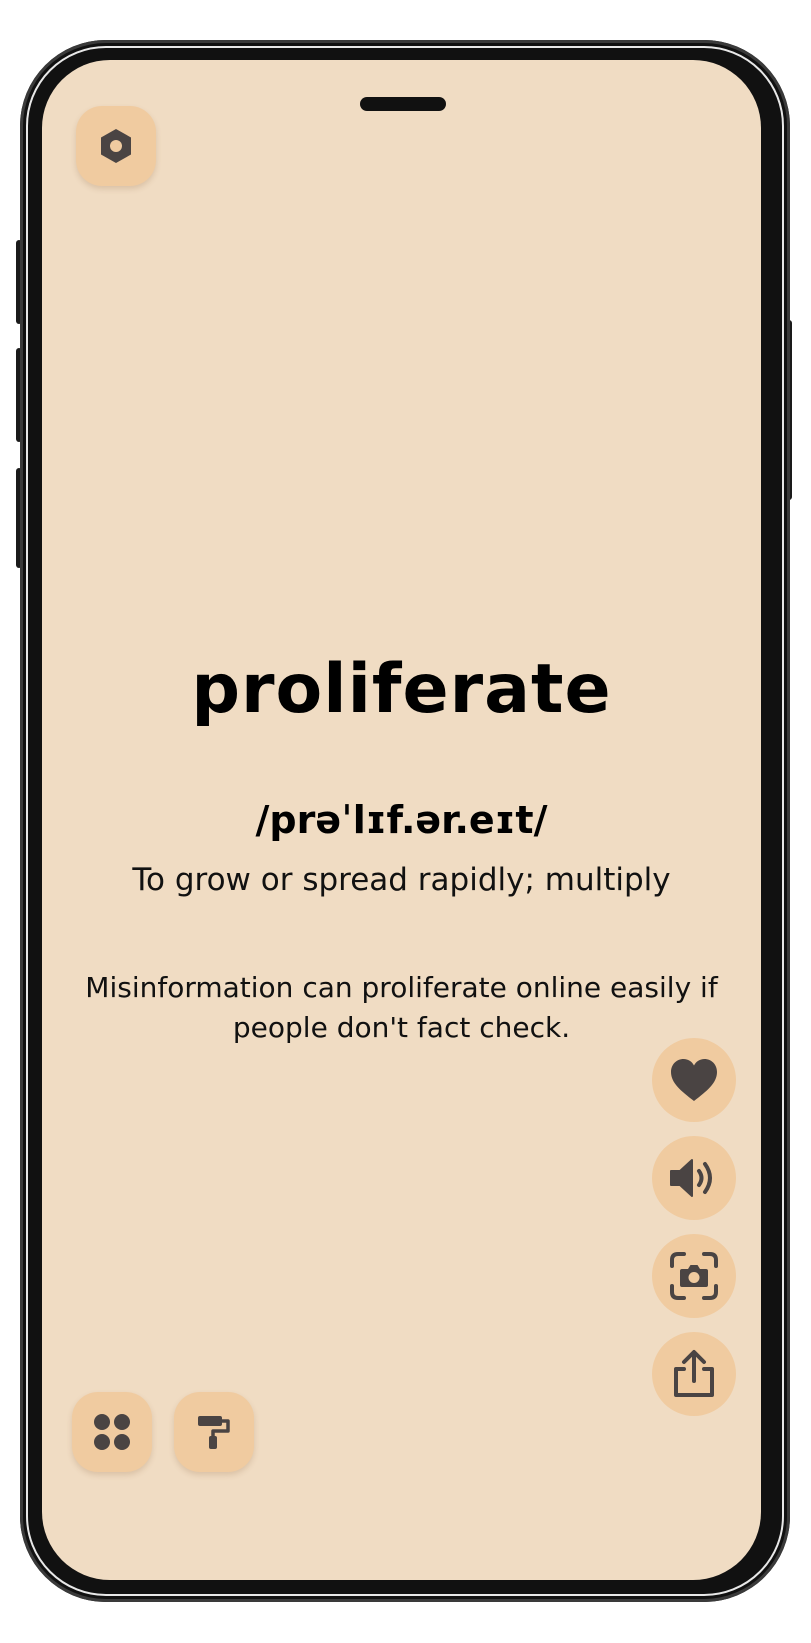 The image size is (811, 1643). I want to click on settings-button, so click(116, 146).